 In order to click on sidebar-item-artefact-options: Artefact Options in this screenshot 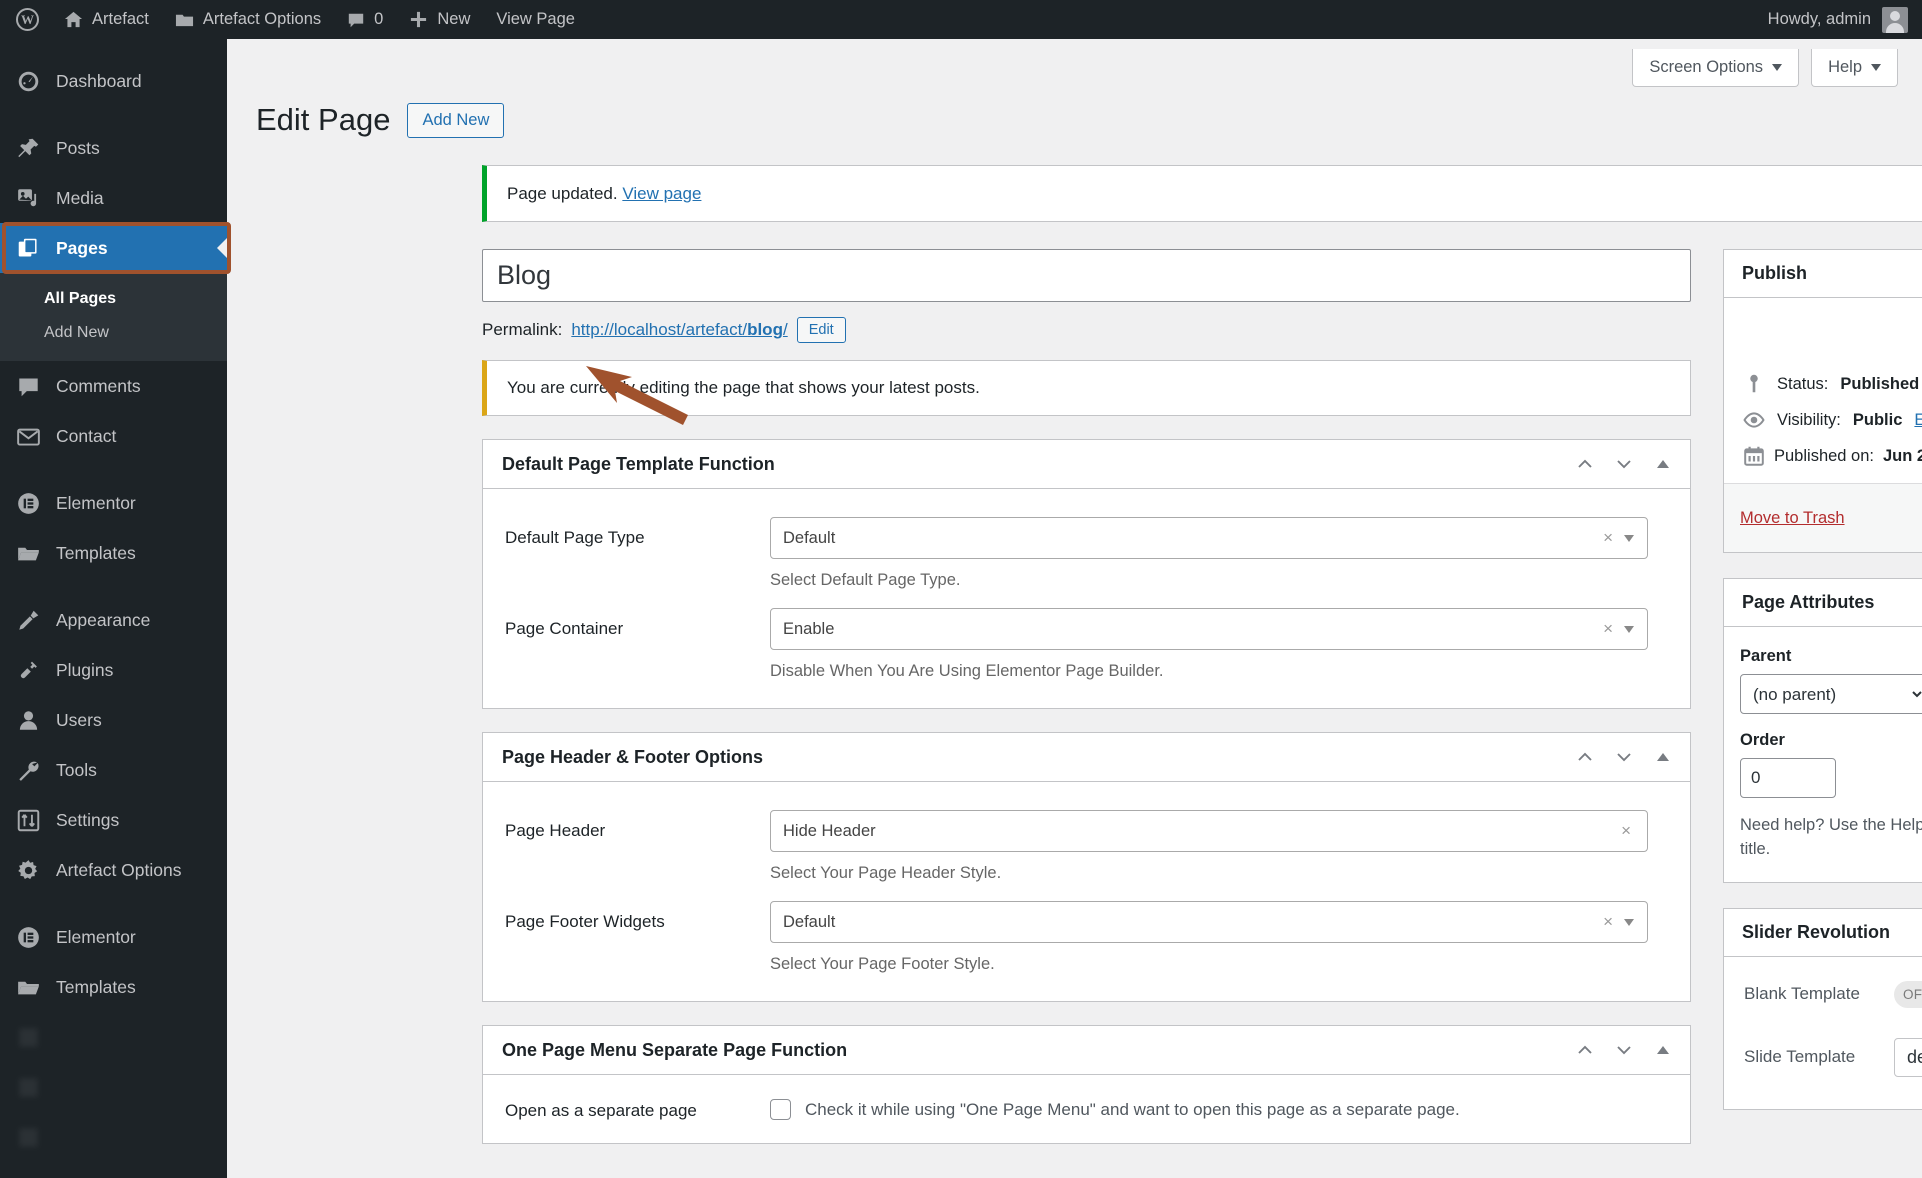, I will do `click(113, 870)`.